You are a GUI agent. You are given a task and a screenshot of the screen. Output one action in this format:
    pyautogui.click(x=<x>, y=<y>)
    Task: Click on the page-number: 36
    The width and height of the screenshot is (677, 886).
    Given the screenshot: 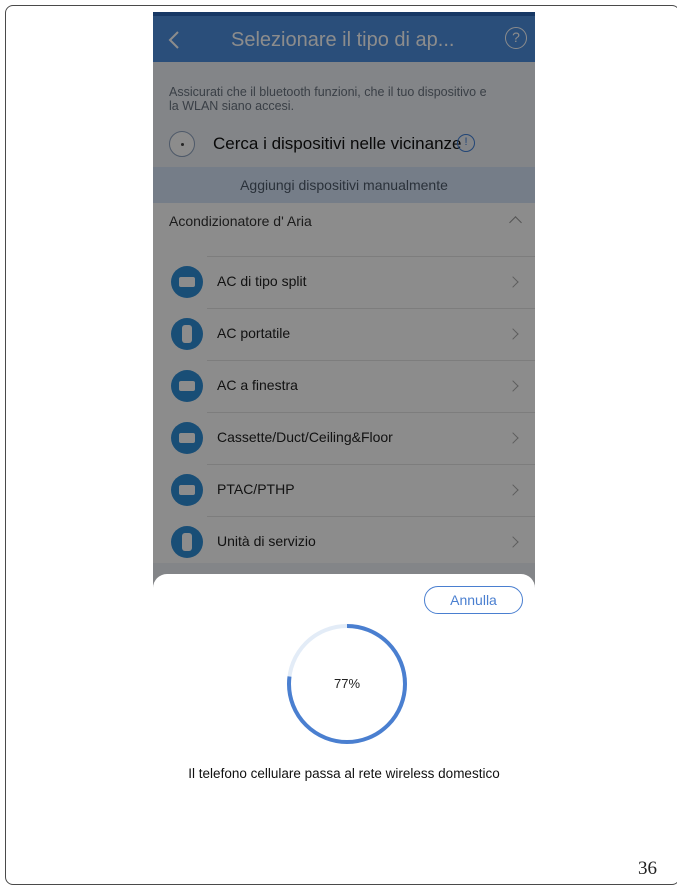 What is the action you would take?
    pyautogui.click(x=647, y=868)
    